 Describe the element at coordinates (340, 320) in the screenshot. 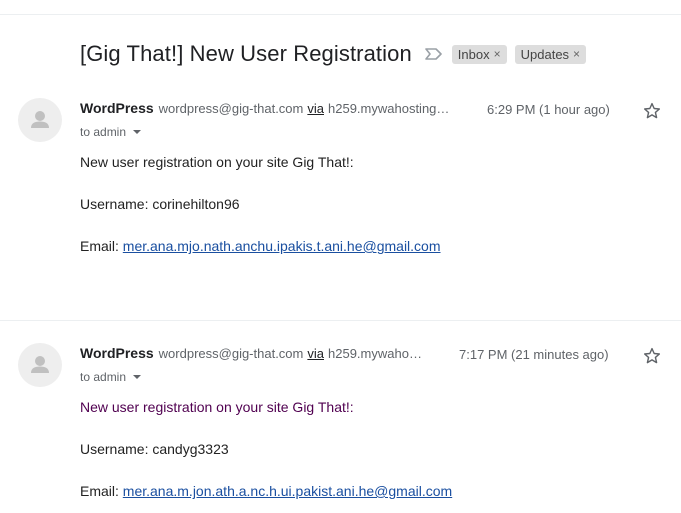

I see `message-divider` at that location.